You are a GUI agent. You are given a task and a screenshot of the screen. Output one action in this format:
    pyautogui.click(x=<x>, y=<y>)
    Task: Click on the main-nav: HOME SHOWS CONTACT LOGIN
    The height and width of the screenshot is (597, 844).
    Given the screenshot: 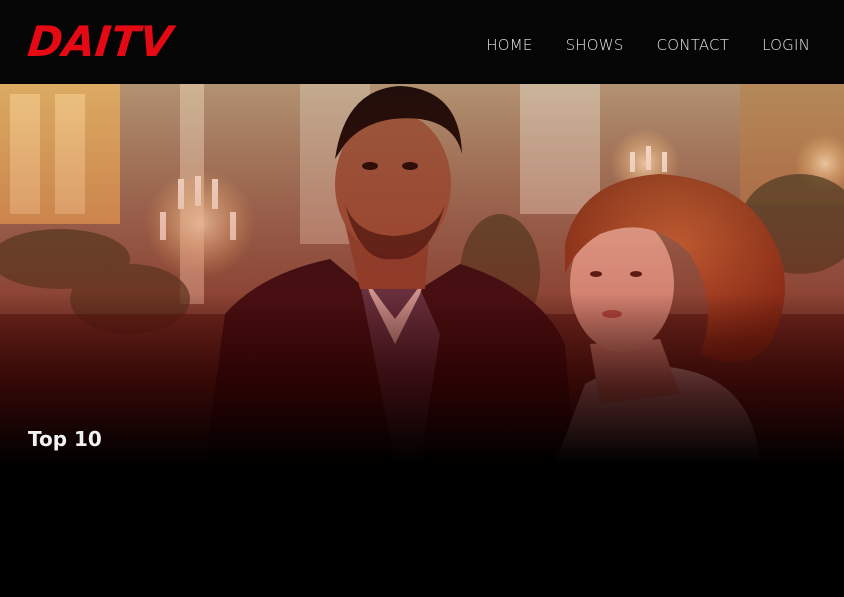 What is the action you would take?
    pyautogui.click(x=648, y=45)
    